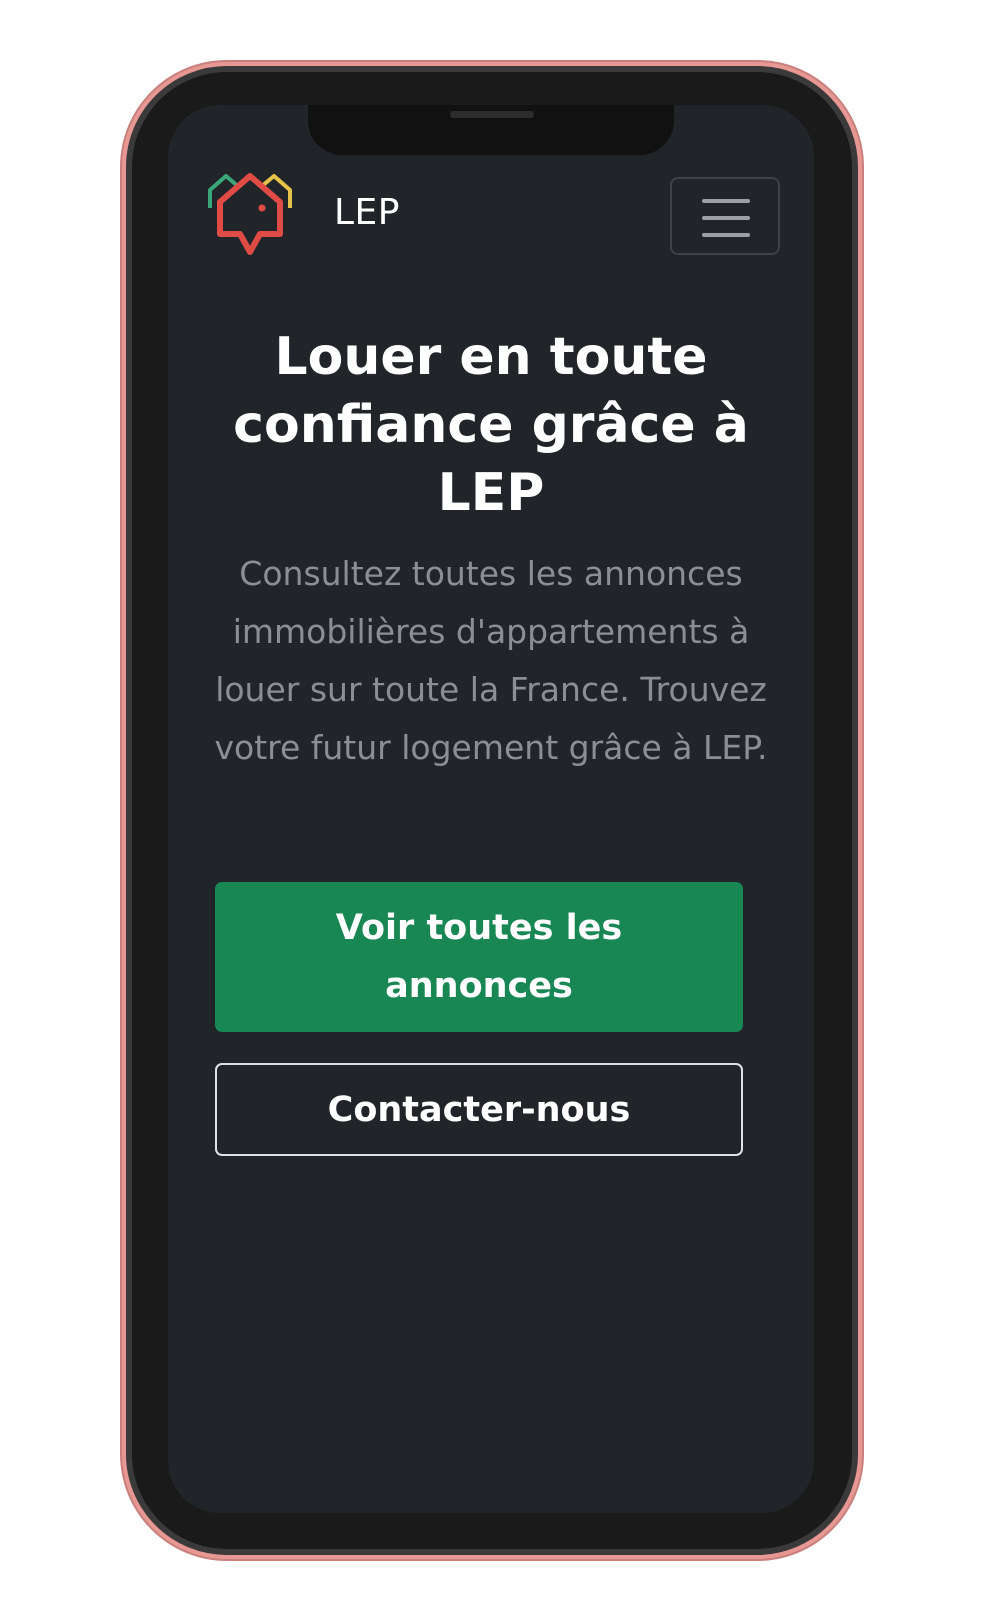 The image size is (1001, 1616). Describe the element at coordinates (491, 130) in the screenshot. I see `phone-notch` at that location.